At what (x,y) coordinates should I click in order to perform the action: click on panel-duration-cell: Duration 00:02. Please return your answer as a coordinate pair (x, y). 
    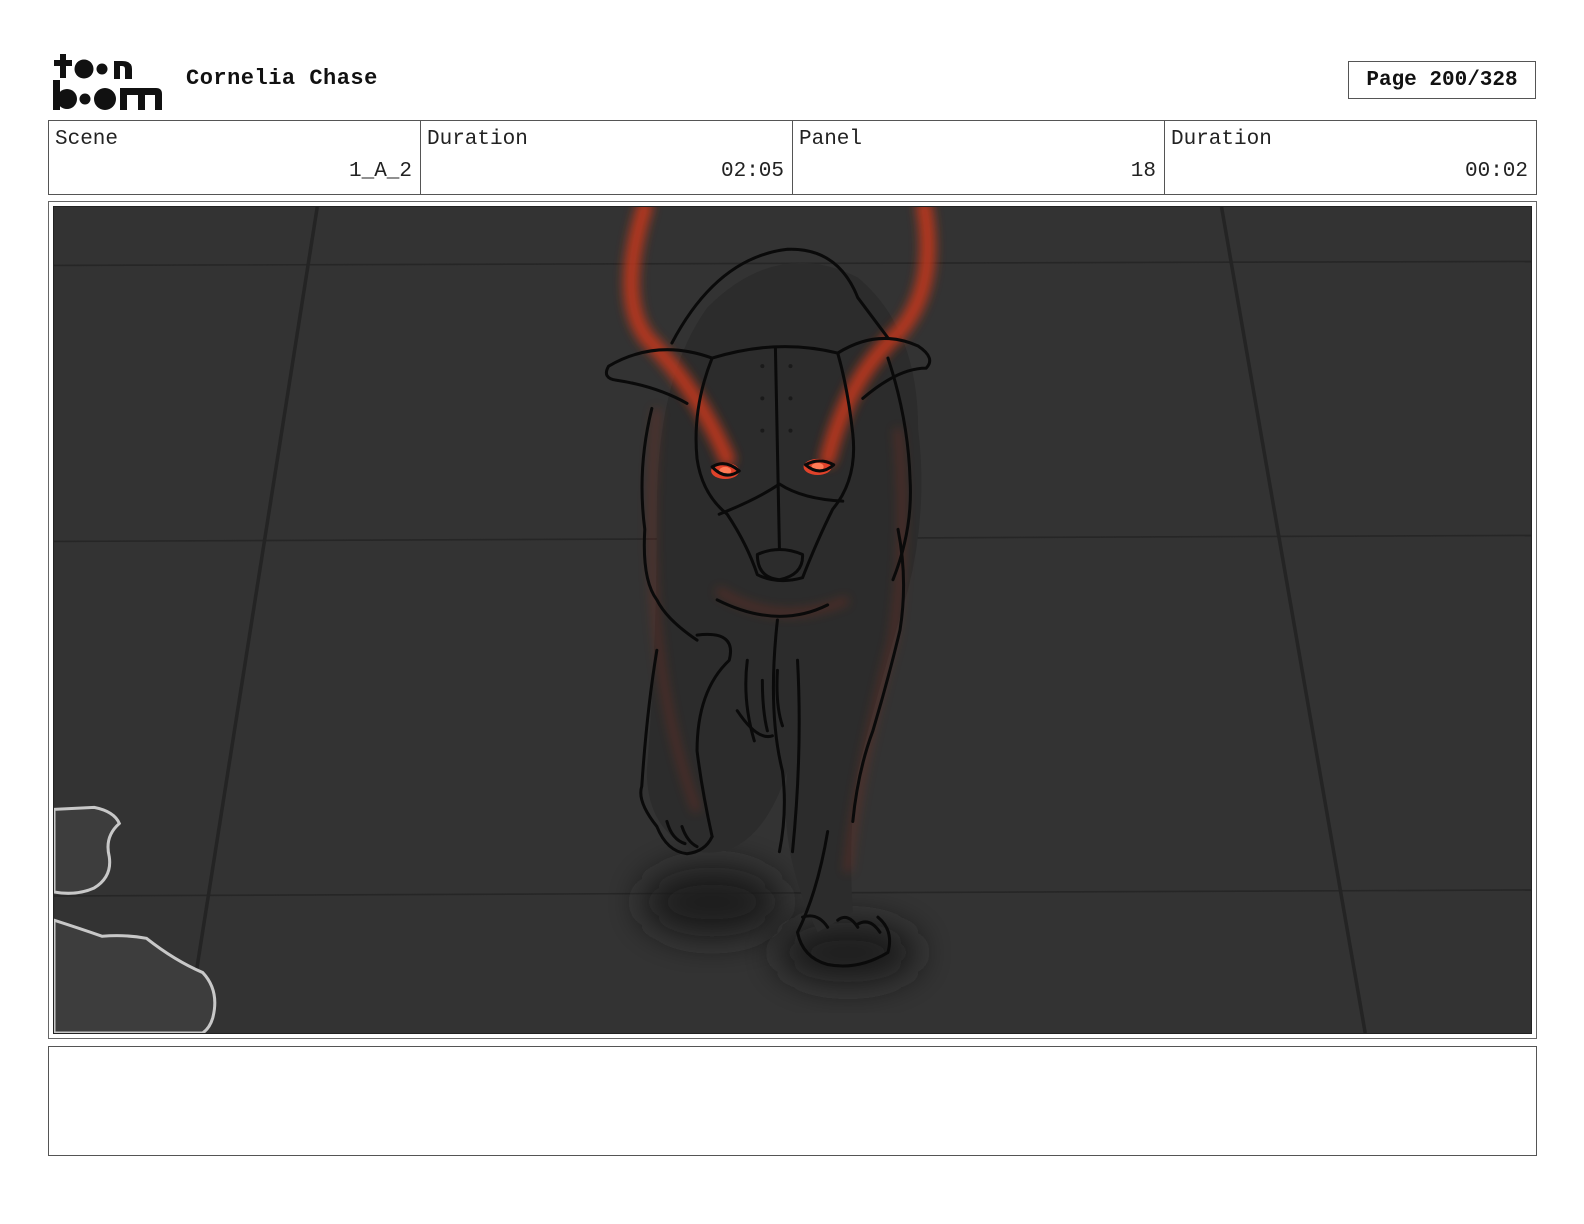
    Looking at the image, I should click on (1350, 157).